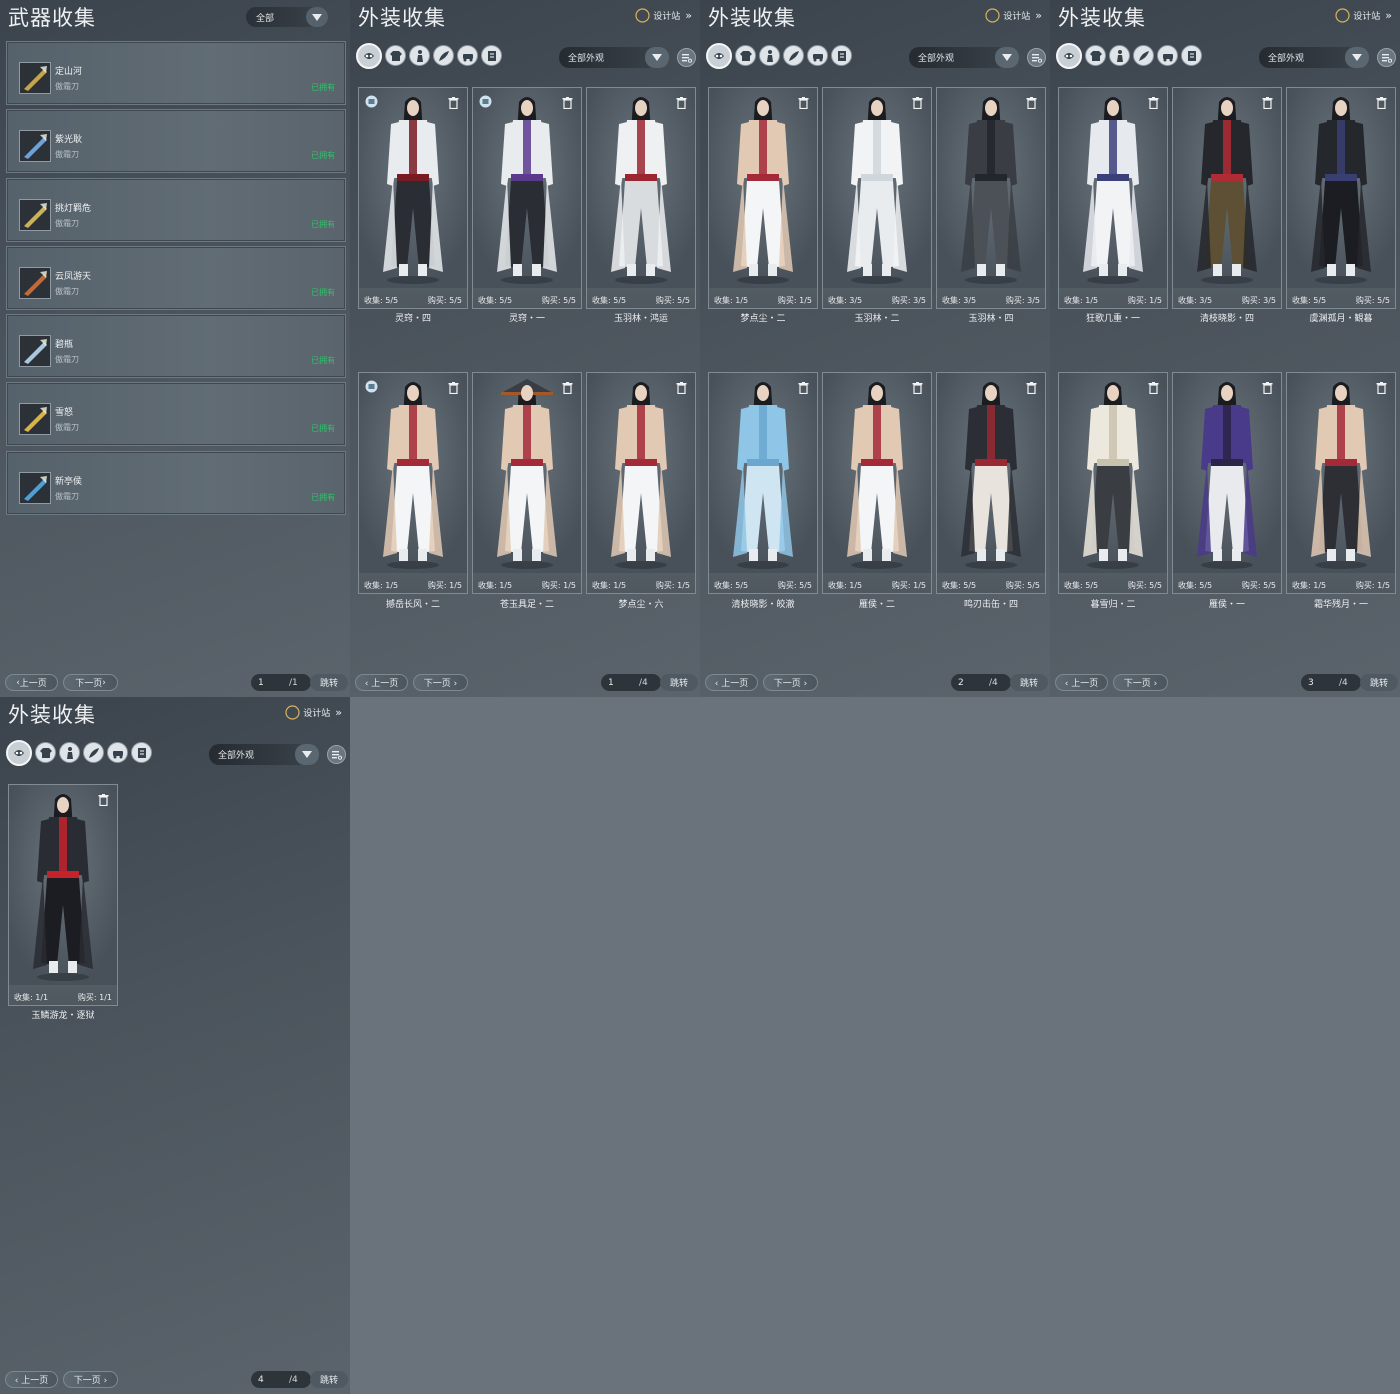 This screenshot has height=1394, width=1400. What do you see at coordinates (63, 895) in the screenshot?
I see `outfit-card: 收集: 1/1 购买: 1/1` at bounding box center [63, 895].